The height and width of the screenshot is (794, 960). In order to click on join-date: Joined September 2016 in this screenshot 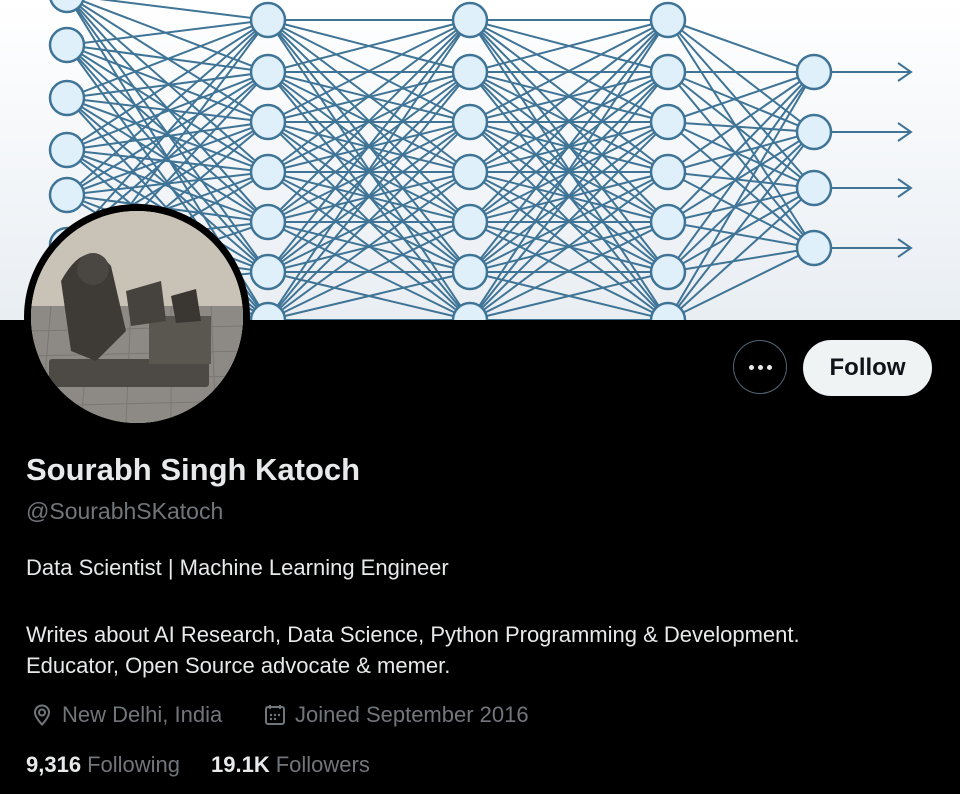, I will do `click(396, 715)`.